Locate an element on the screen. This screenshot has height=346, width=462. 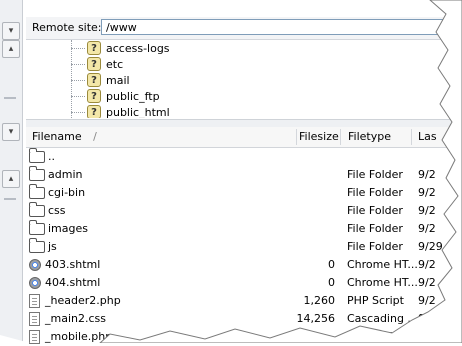
table-row: admin File Folder 9/2 is located at coordinates (244, 175).